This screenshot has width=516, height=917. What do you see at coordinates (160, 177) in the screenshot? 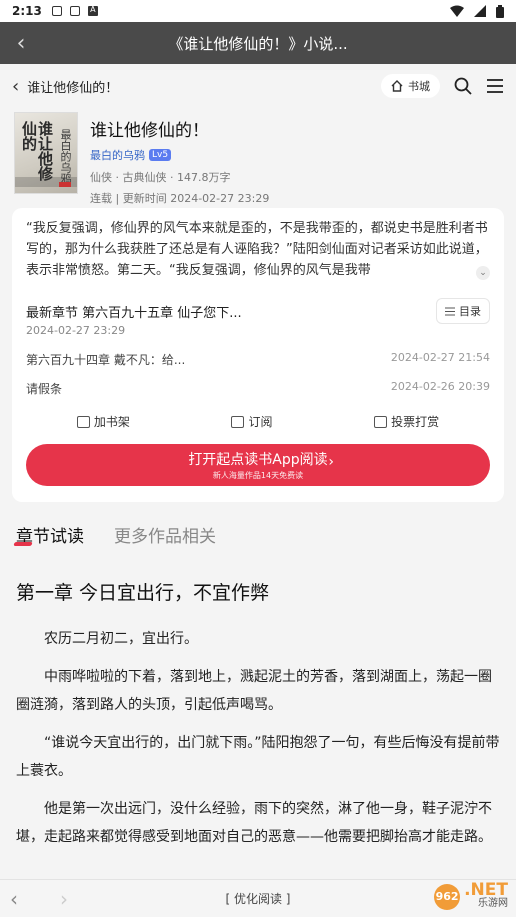
I see `book-meta: 仙侠 · 古典仙侠 · 147.8万字` at bounding box center [160, 177].